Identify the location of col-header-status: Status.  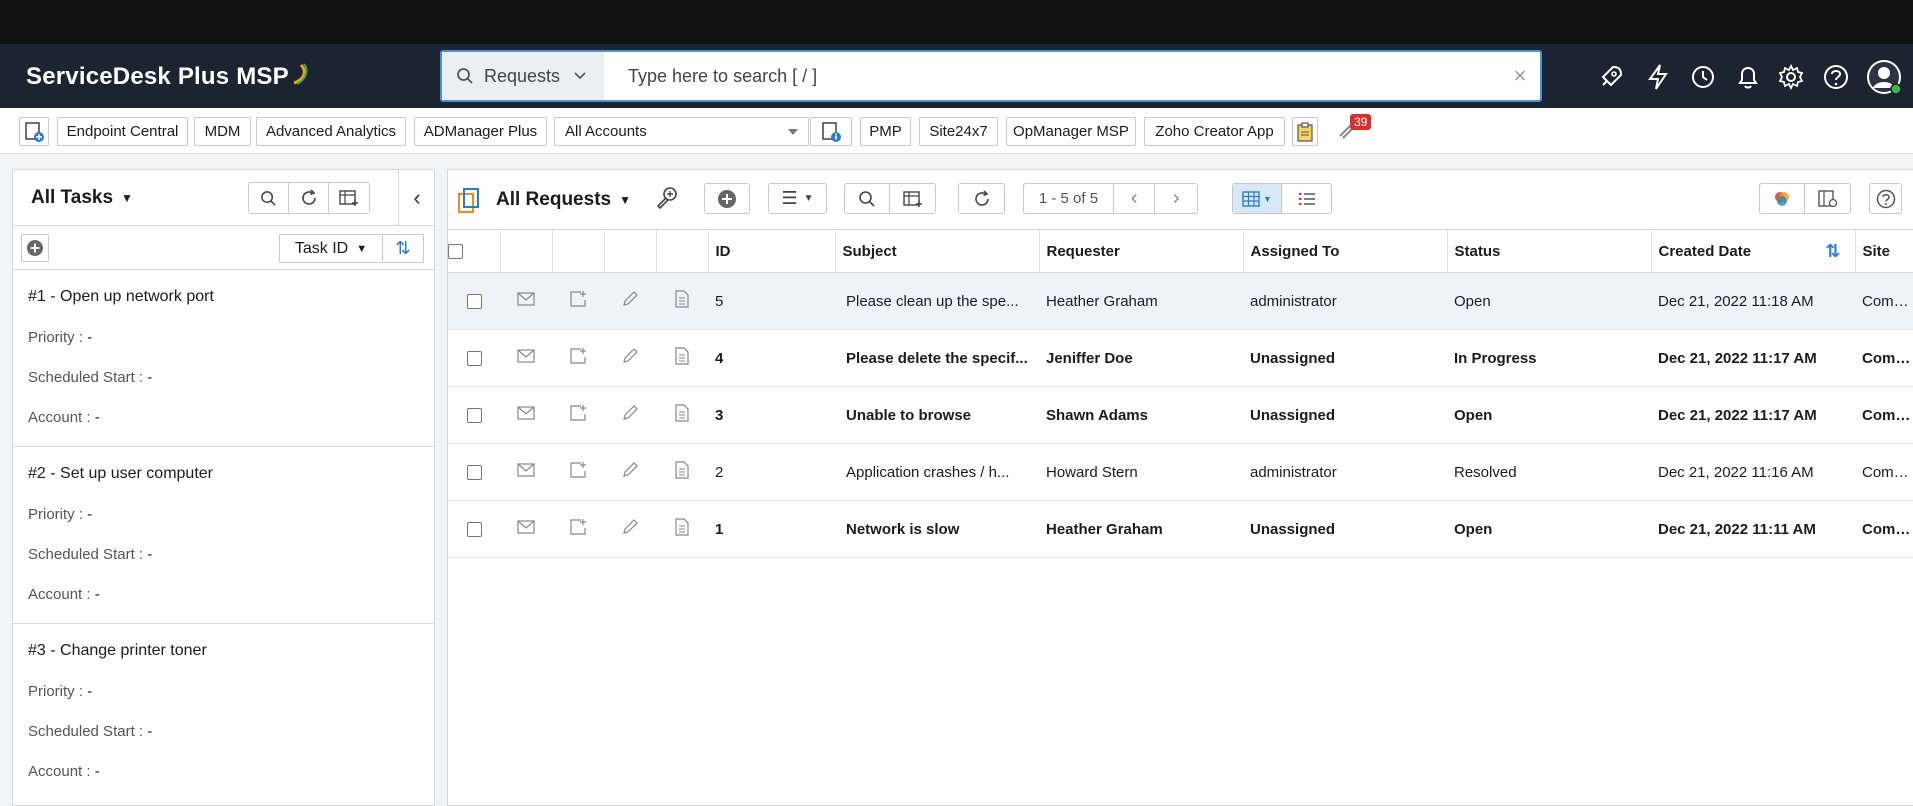
(1549, 251).